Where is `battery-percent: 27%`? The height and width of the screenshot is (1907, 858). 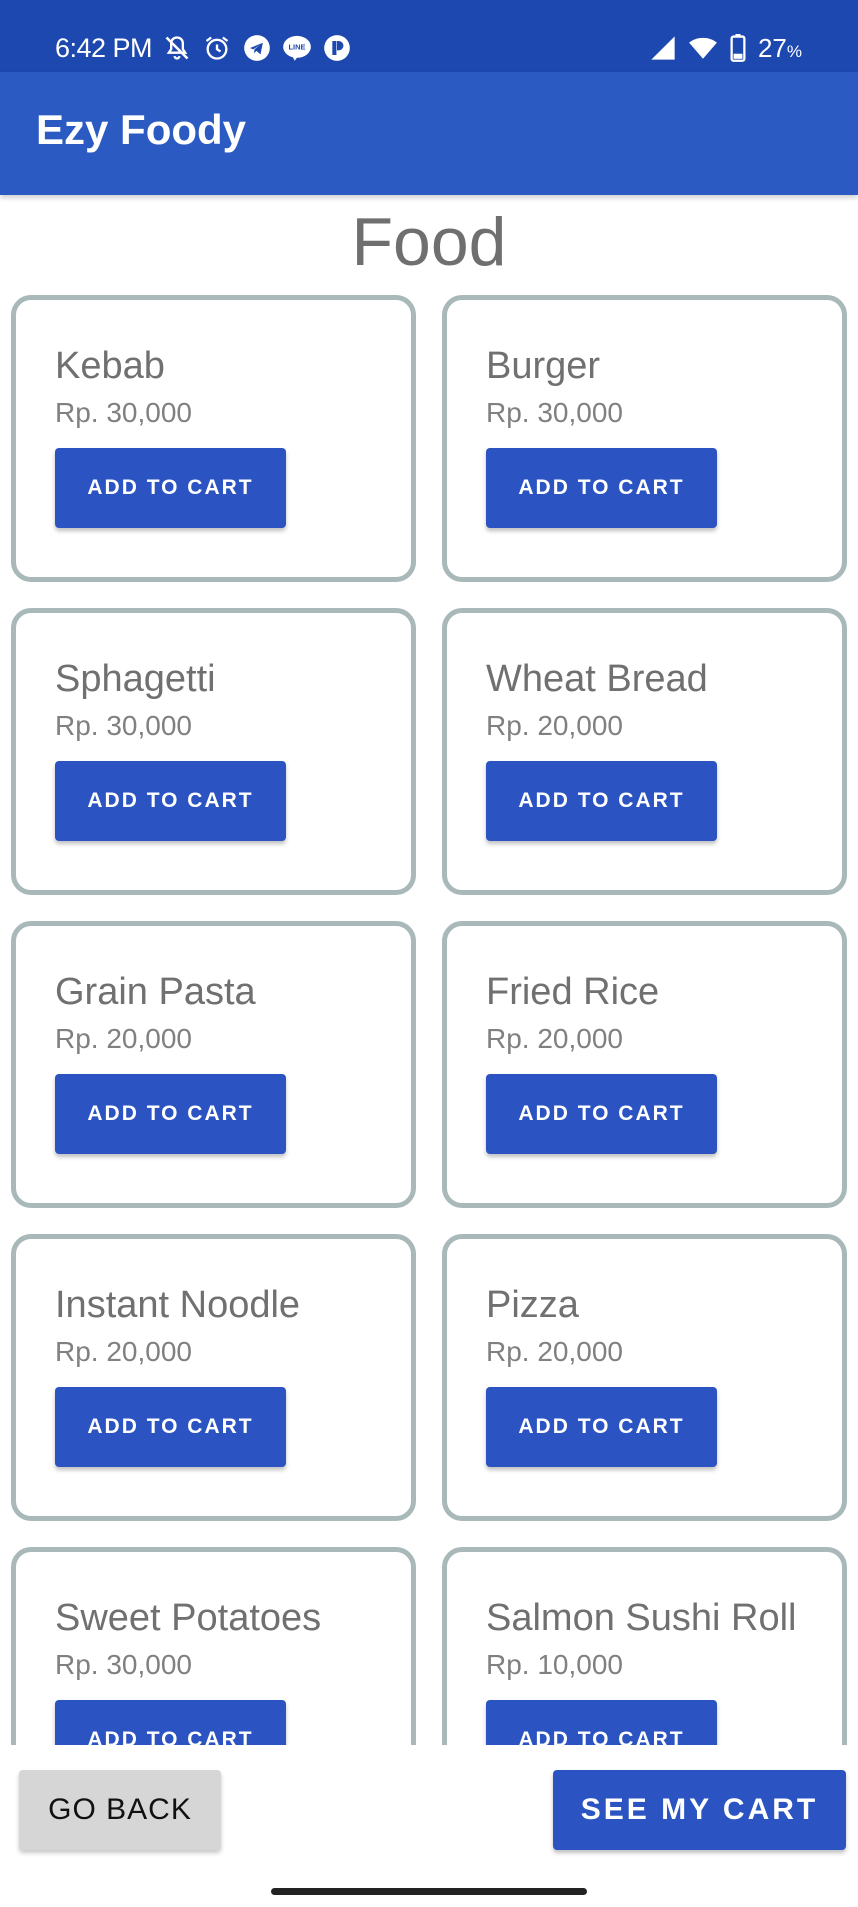 battery-percent: 27% is located at coordinates (780, 48).